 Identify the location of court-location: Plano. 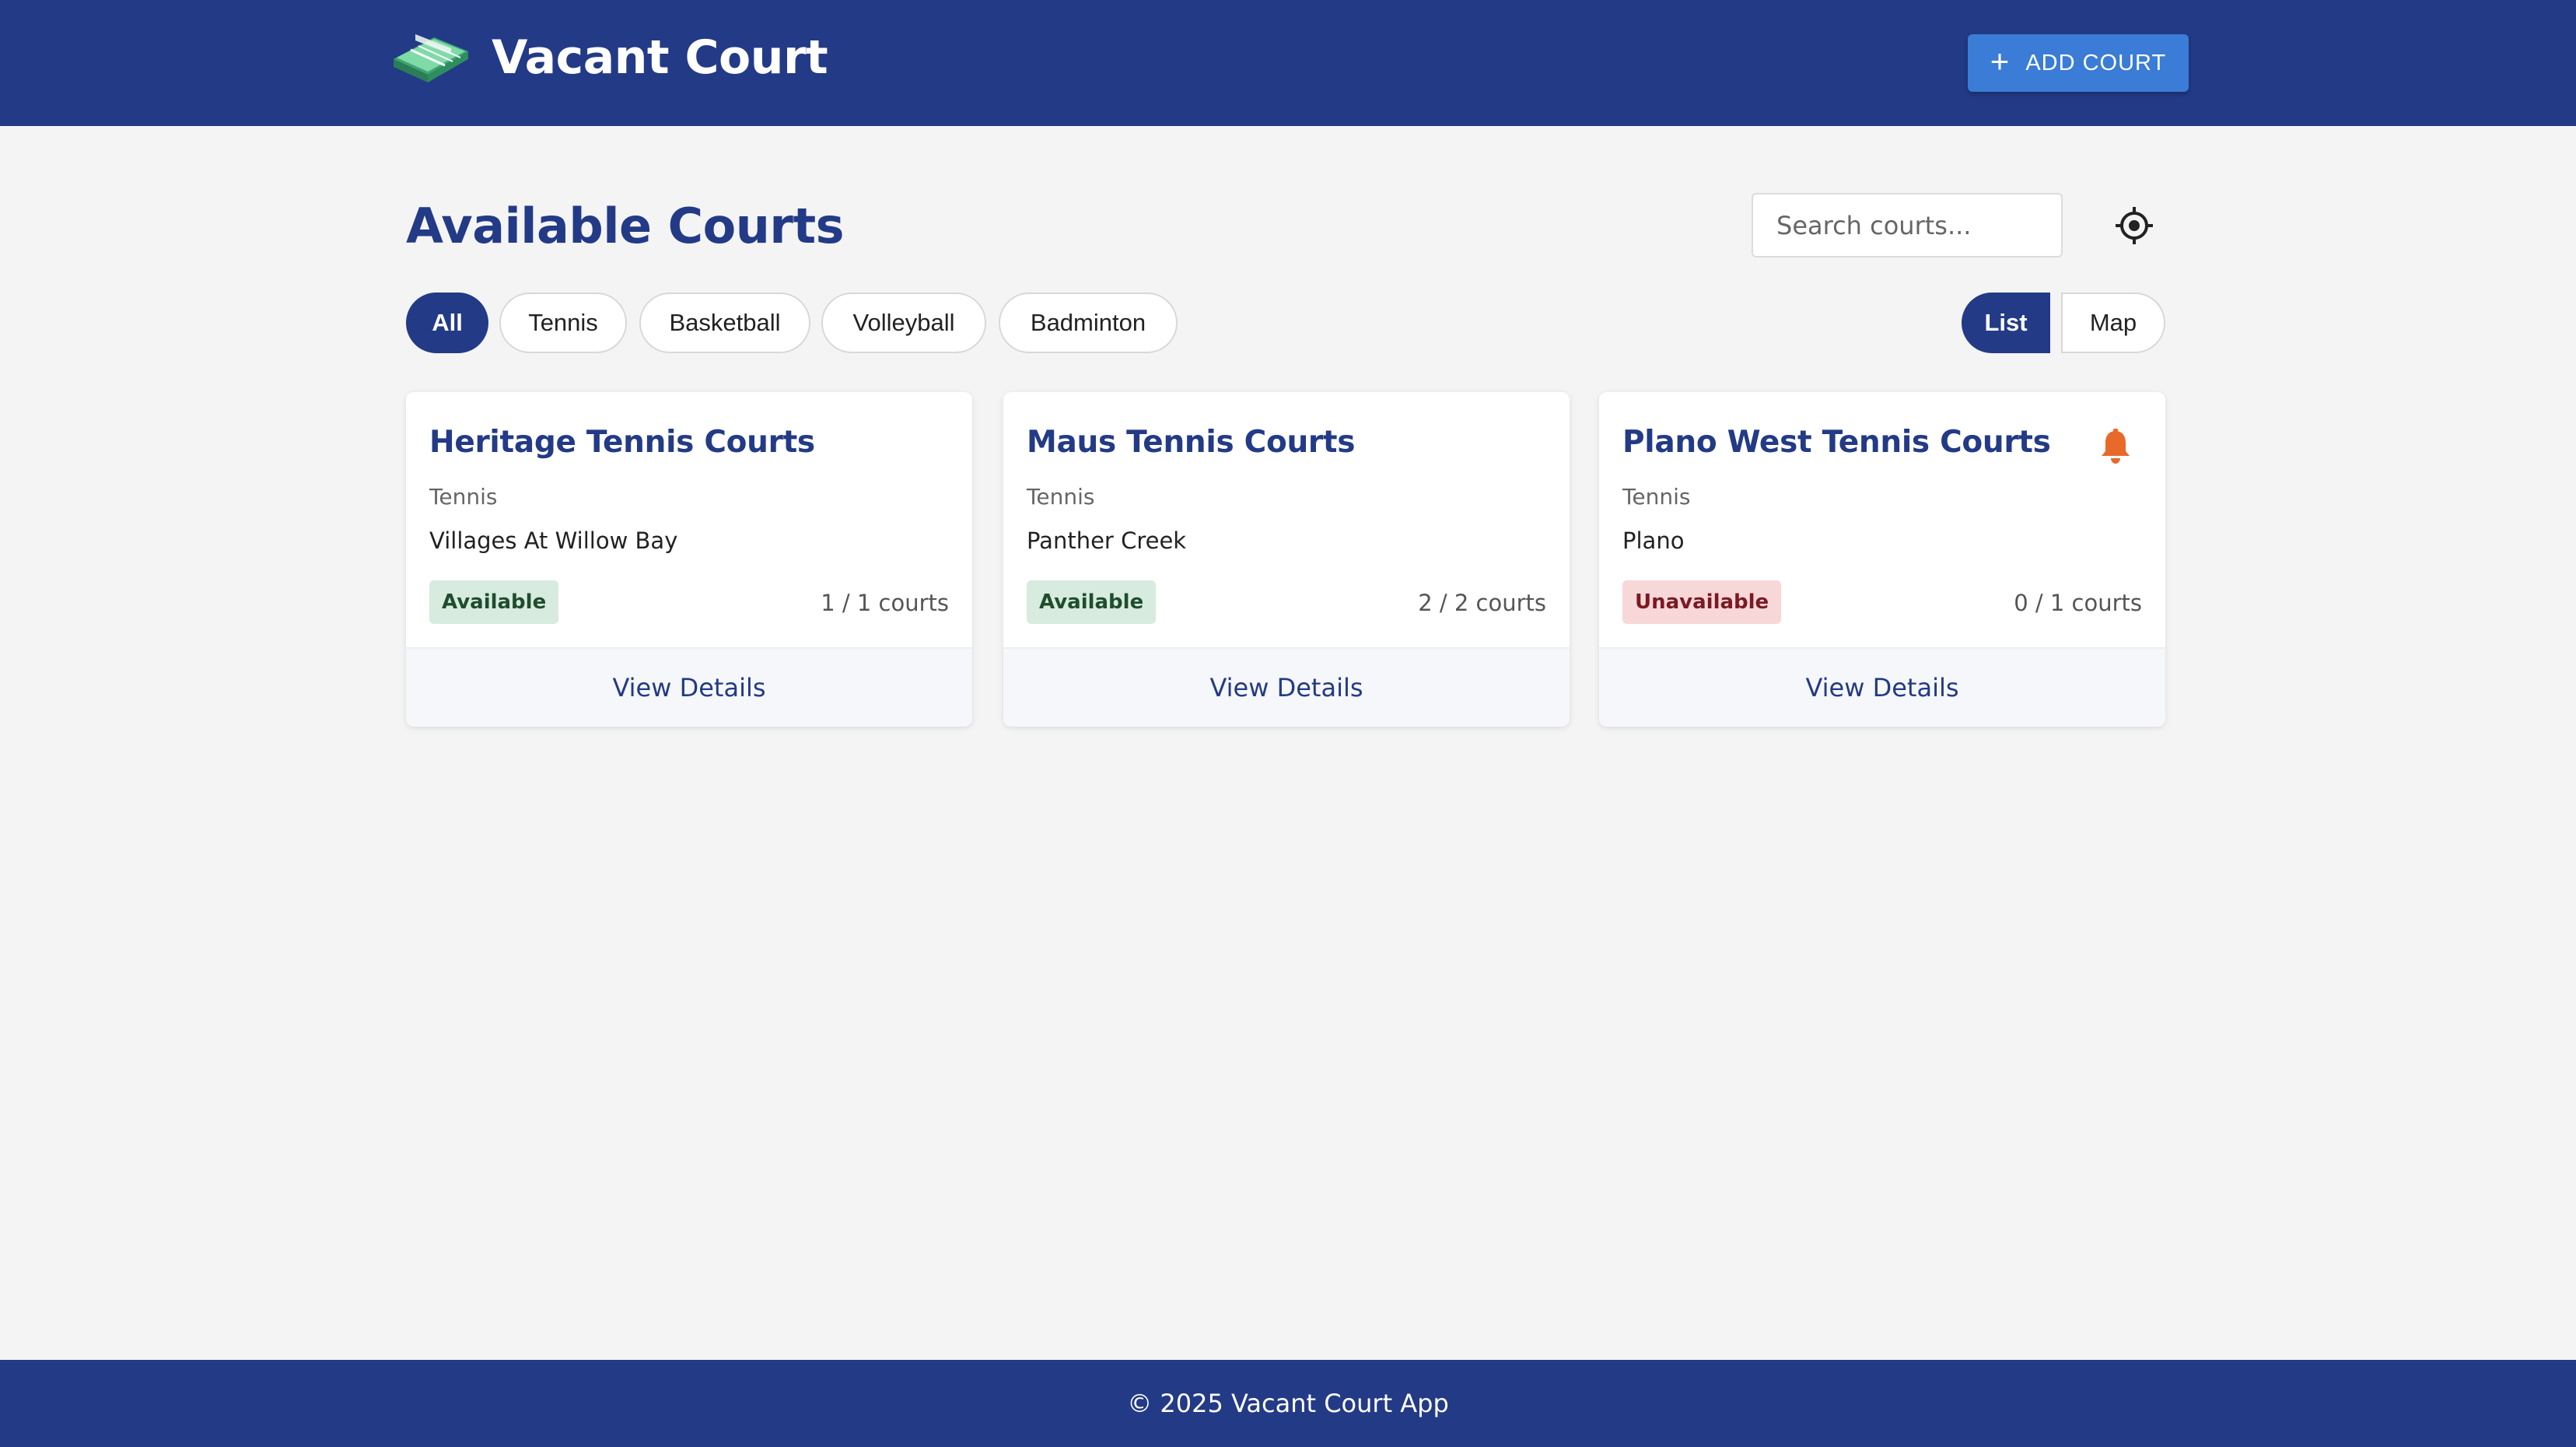
(1654, 540).